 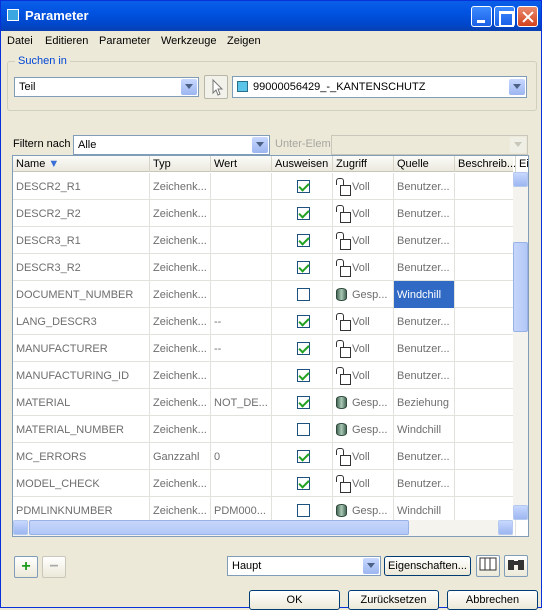 I want to click on scroll-down-icon, so click(x=520, y=512).